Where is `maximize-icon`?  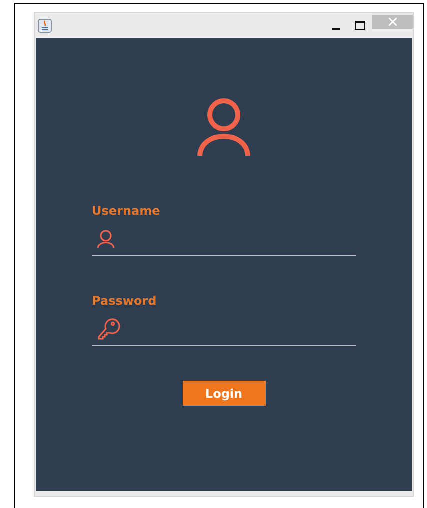
maximize-icon is located at coordinates (360, 25).